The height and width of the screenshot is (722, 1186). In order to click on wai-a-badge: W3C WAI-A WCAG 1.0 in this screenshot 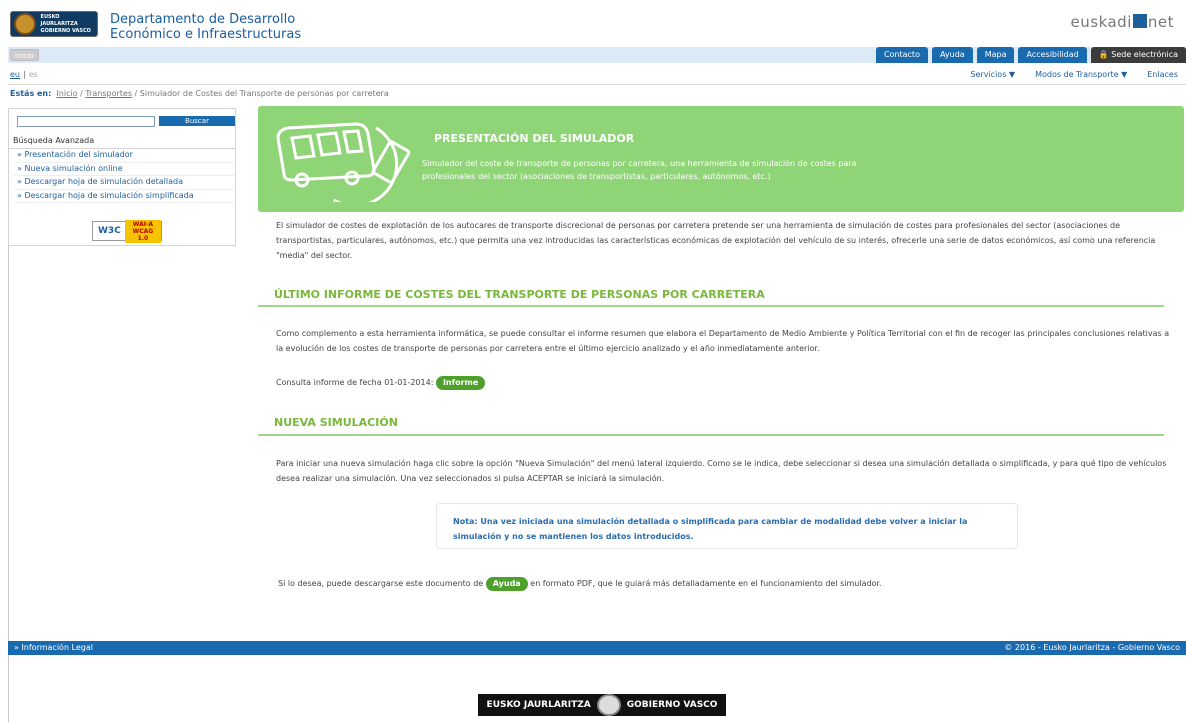, I will do `click(127, 231)`.